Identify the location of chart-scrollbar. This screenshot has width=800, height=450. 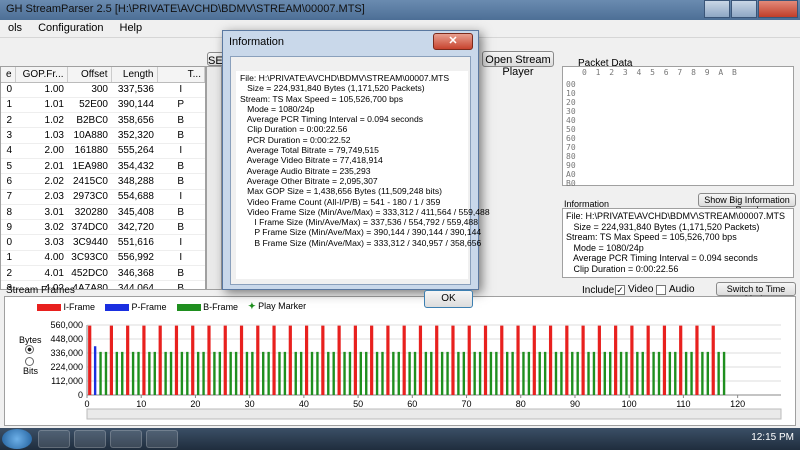
(434, 414).